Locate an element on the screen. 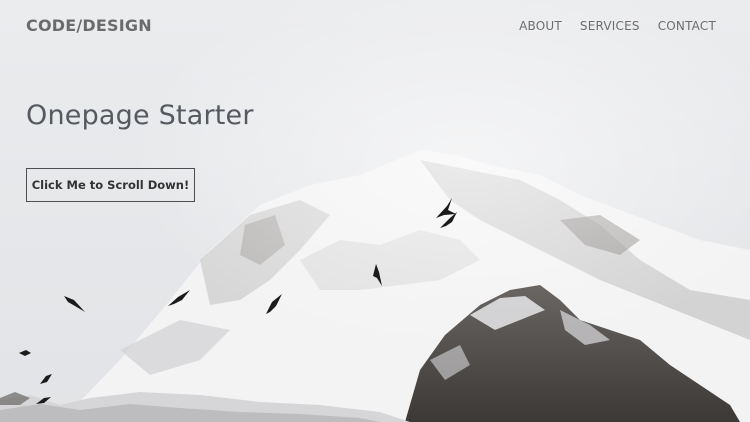 The image size is (750, 422). nav-link-about: ABOUT is located at coordinates (540, 26).